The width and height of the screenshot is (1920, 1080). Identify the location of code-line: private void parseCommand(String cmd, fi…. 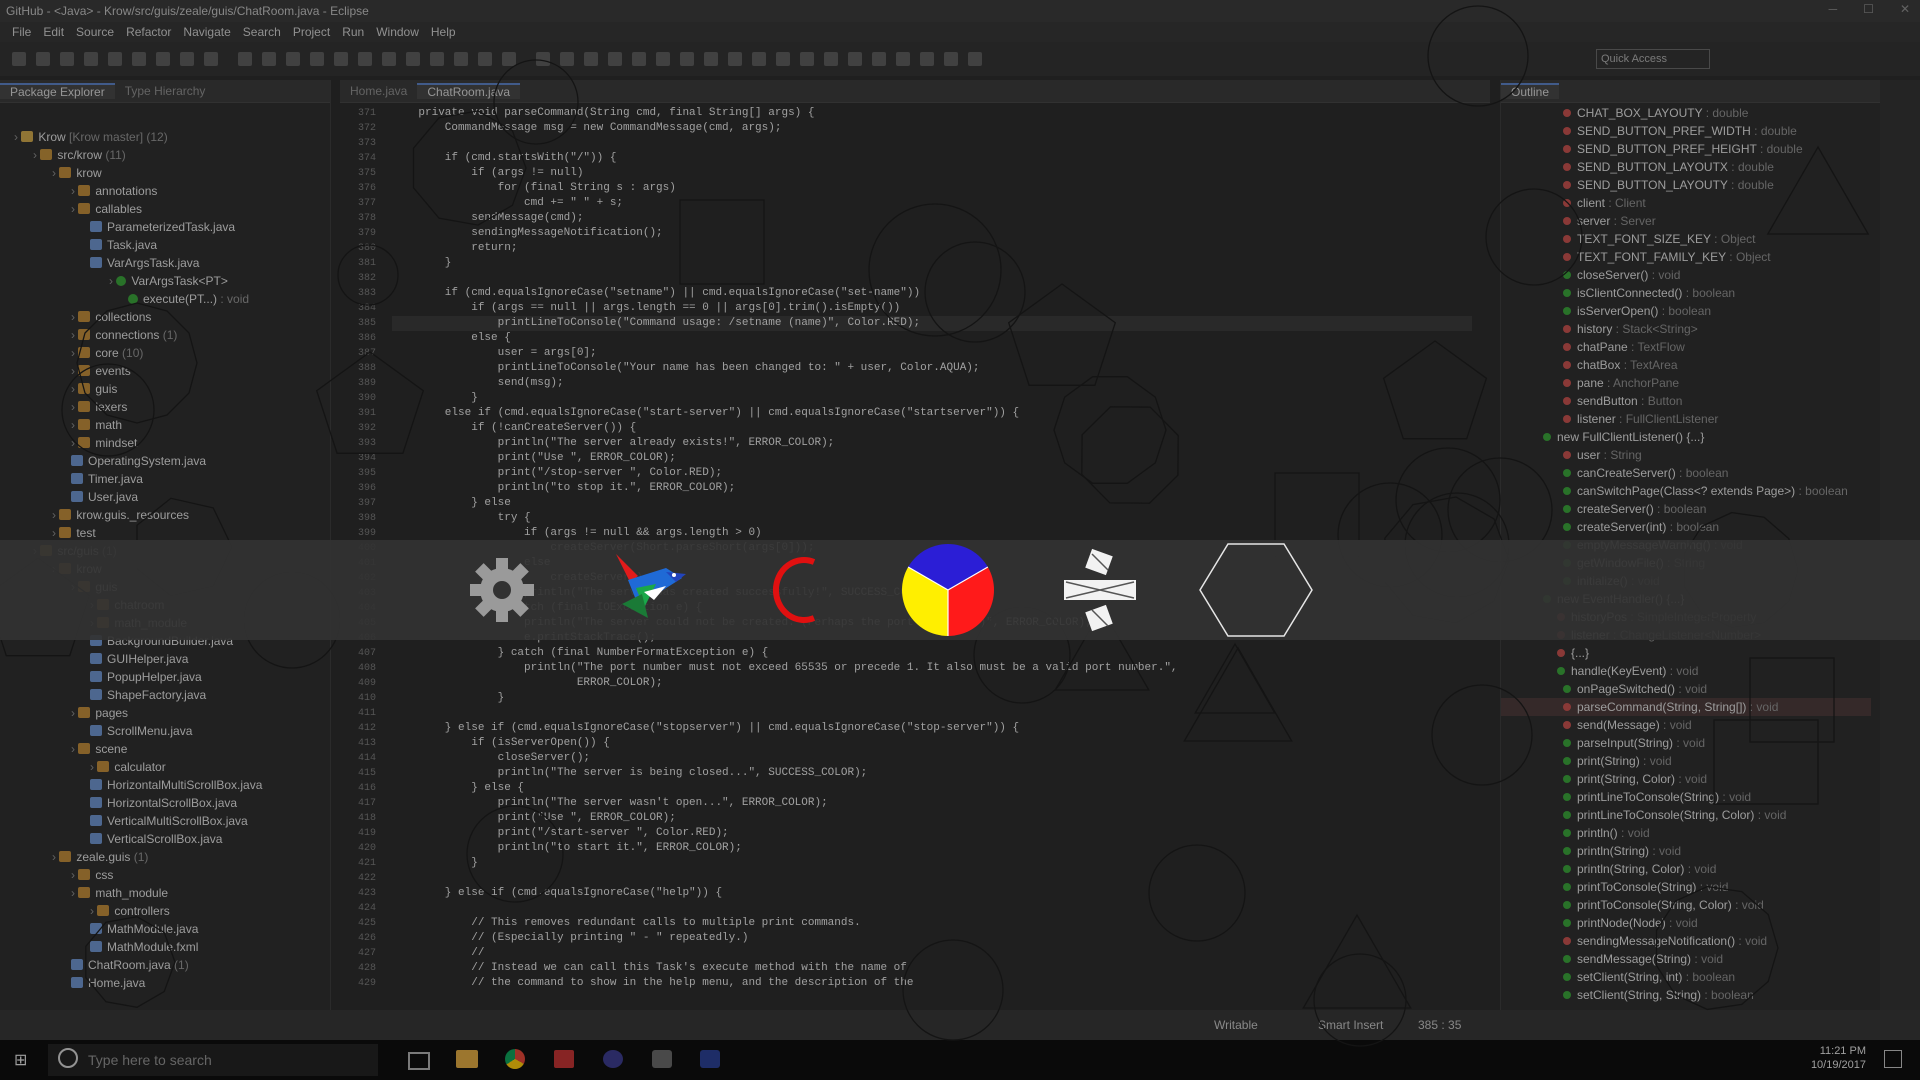
(932, 113).